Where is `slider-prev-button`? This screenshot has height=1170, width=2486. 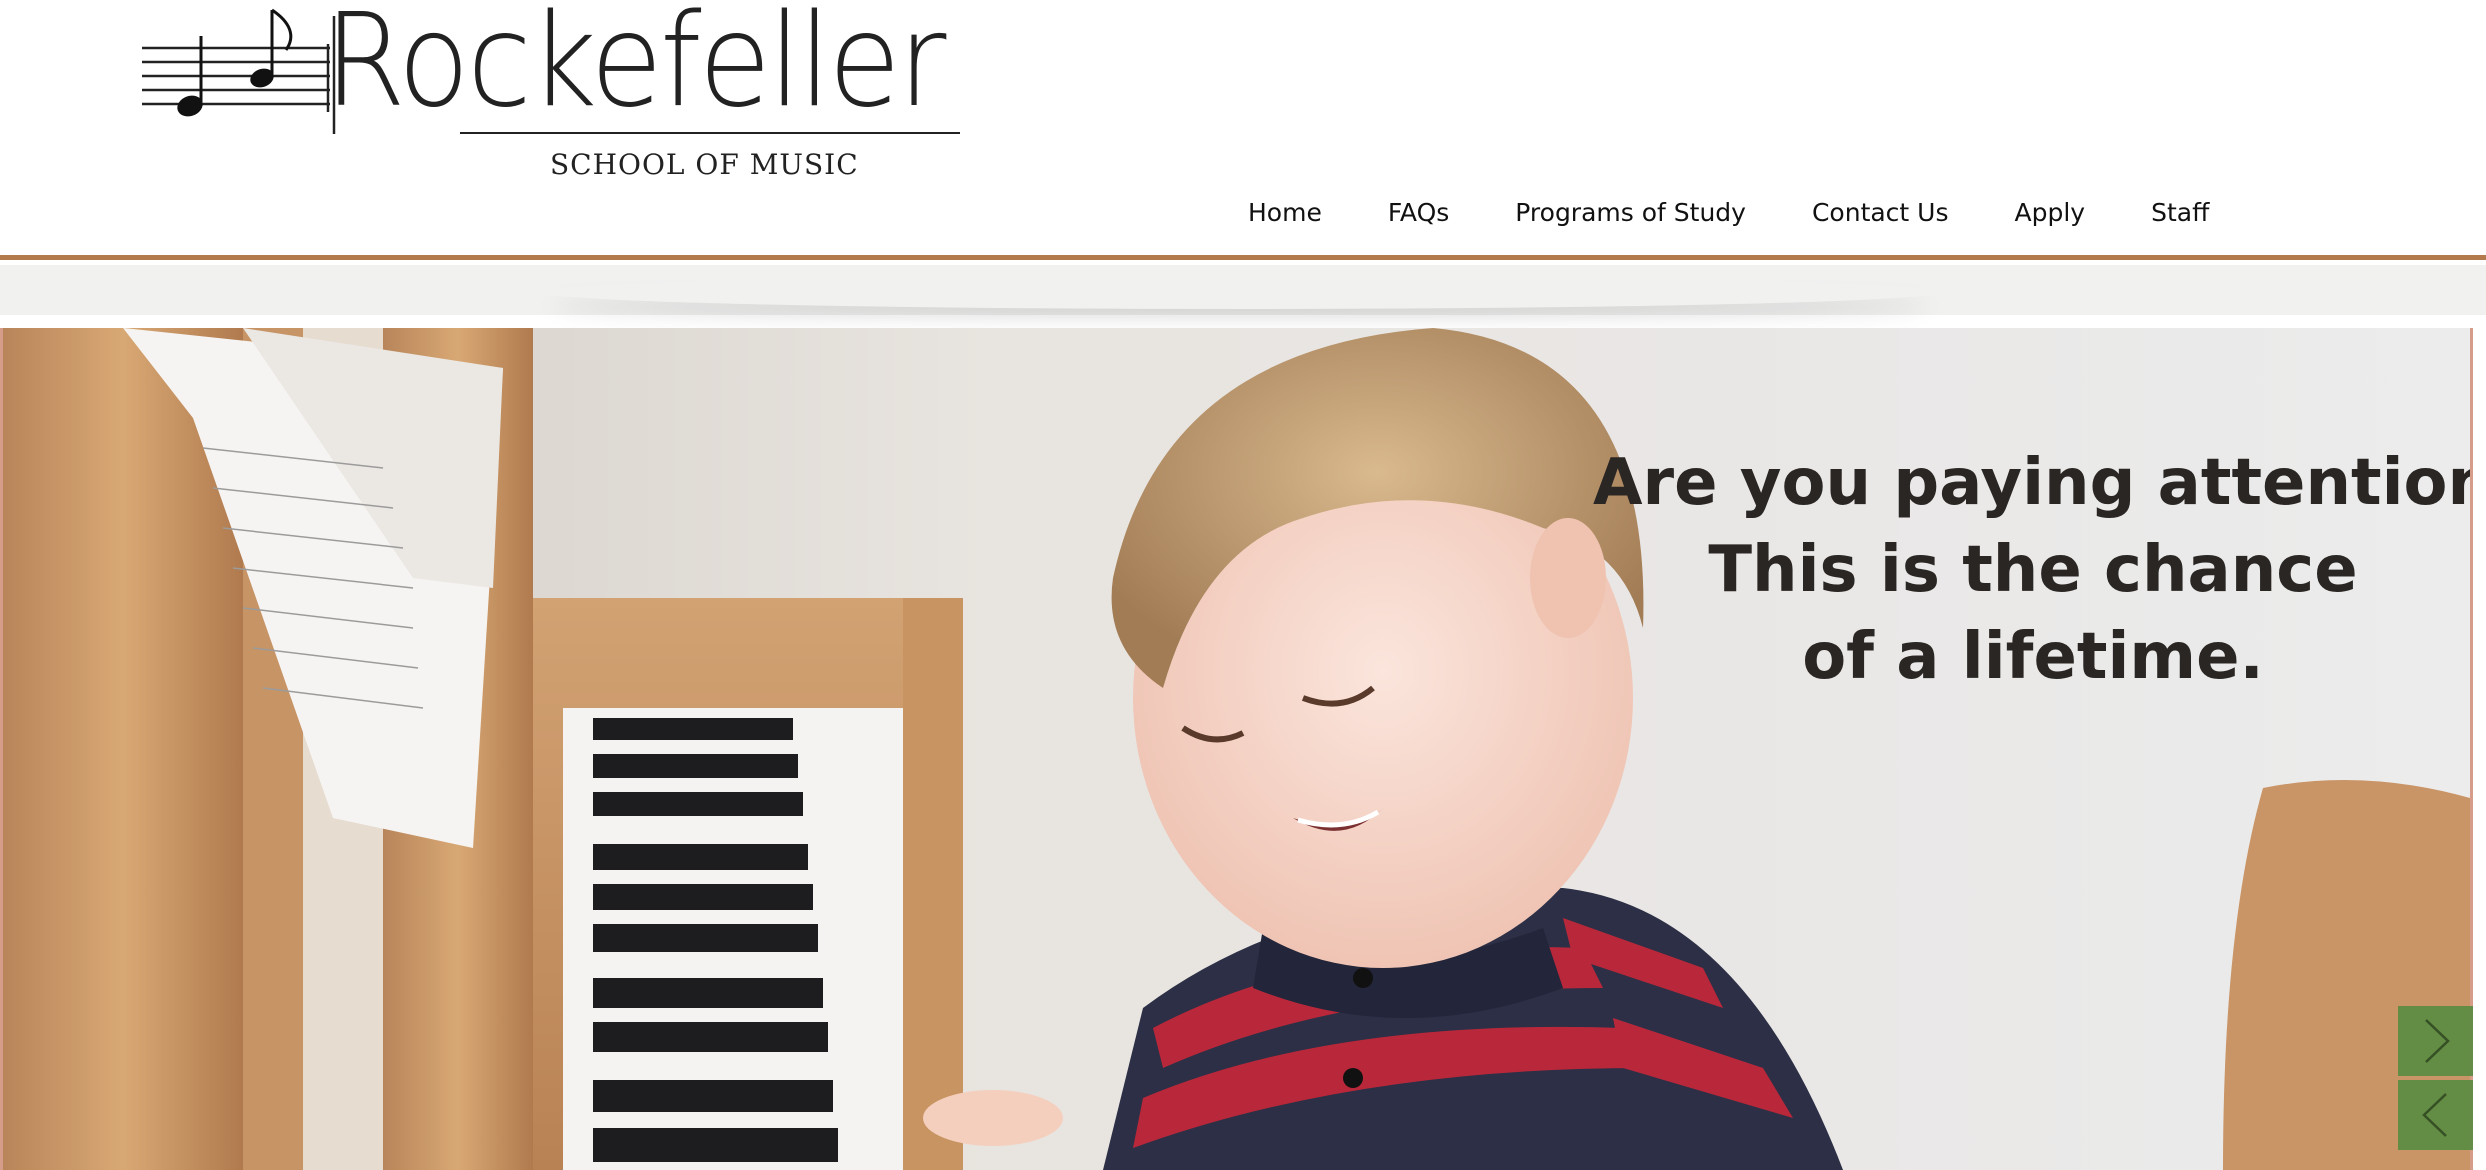
slider-prev-button is located at coordinates (2435, 1115).